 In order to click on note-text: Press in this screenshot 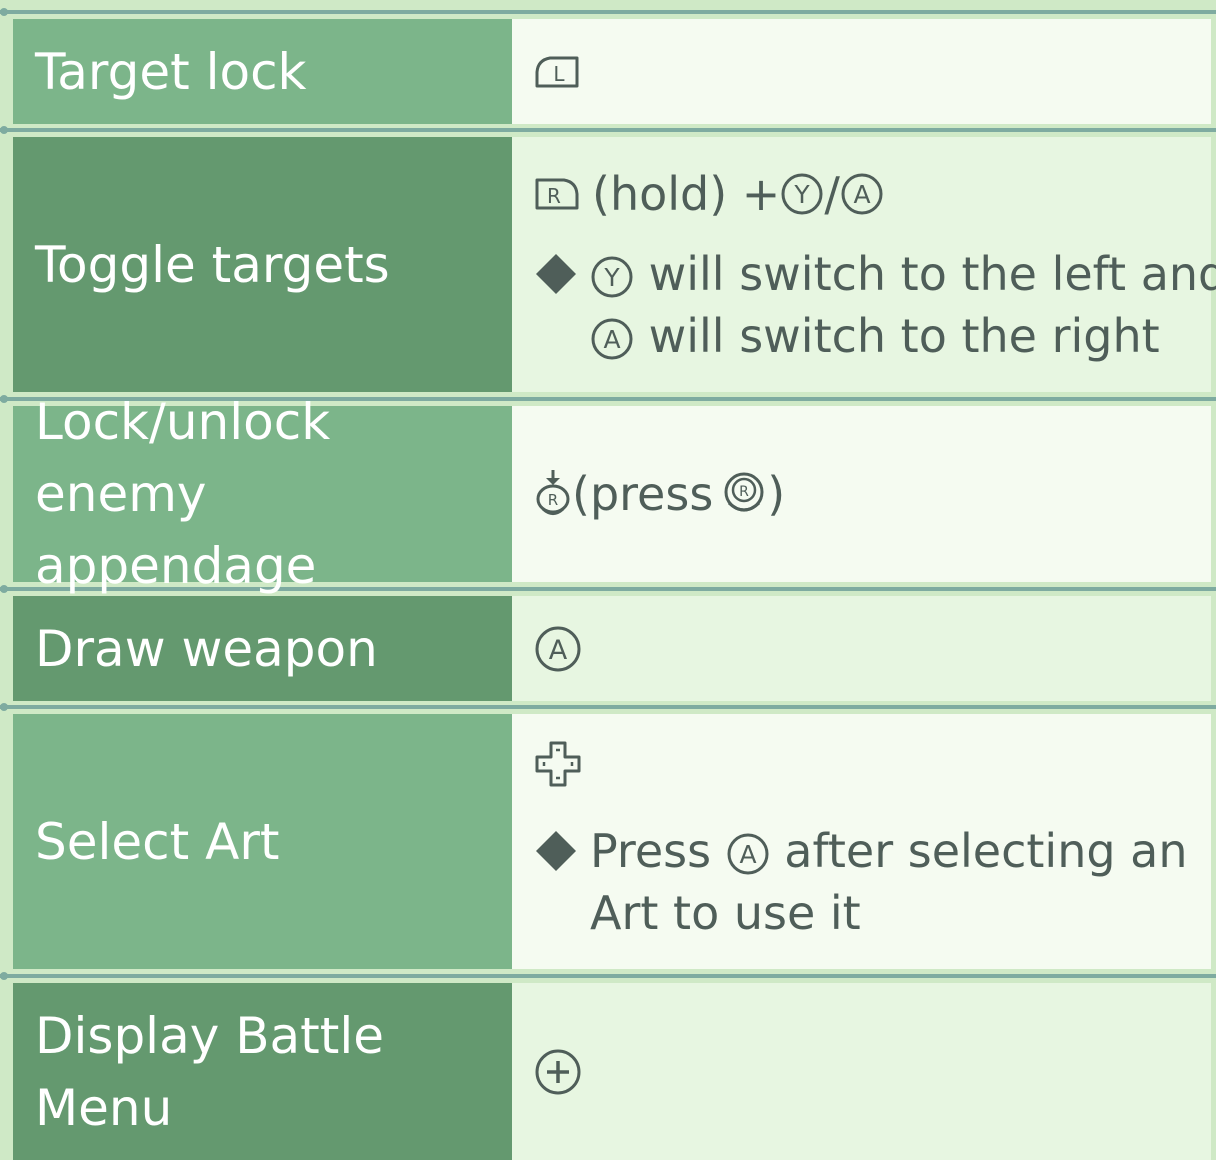, I will do `click(658, 850)`.